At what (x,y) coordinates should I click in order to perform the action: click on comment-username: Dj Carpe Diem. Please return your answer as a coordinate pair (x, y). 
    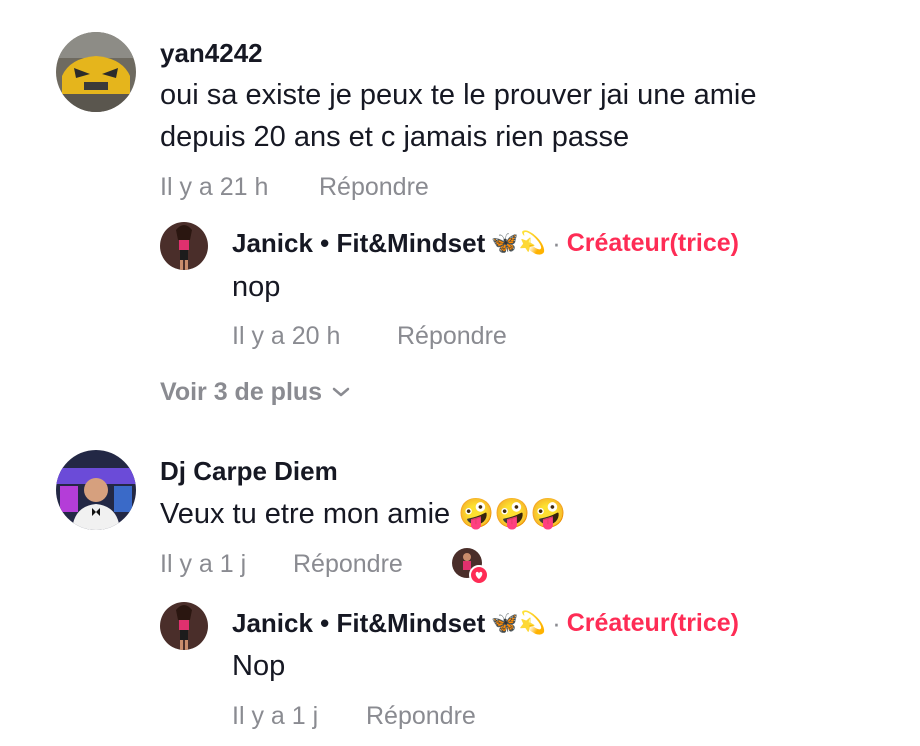
    Looking at the image, I should click on (249, 471).